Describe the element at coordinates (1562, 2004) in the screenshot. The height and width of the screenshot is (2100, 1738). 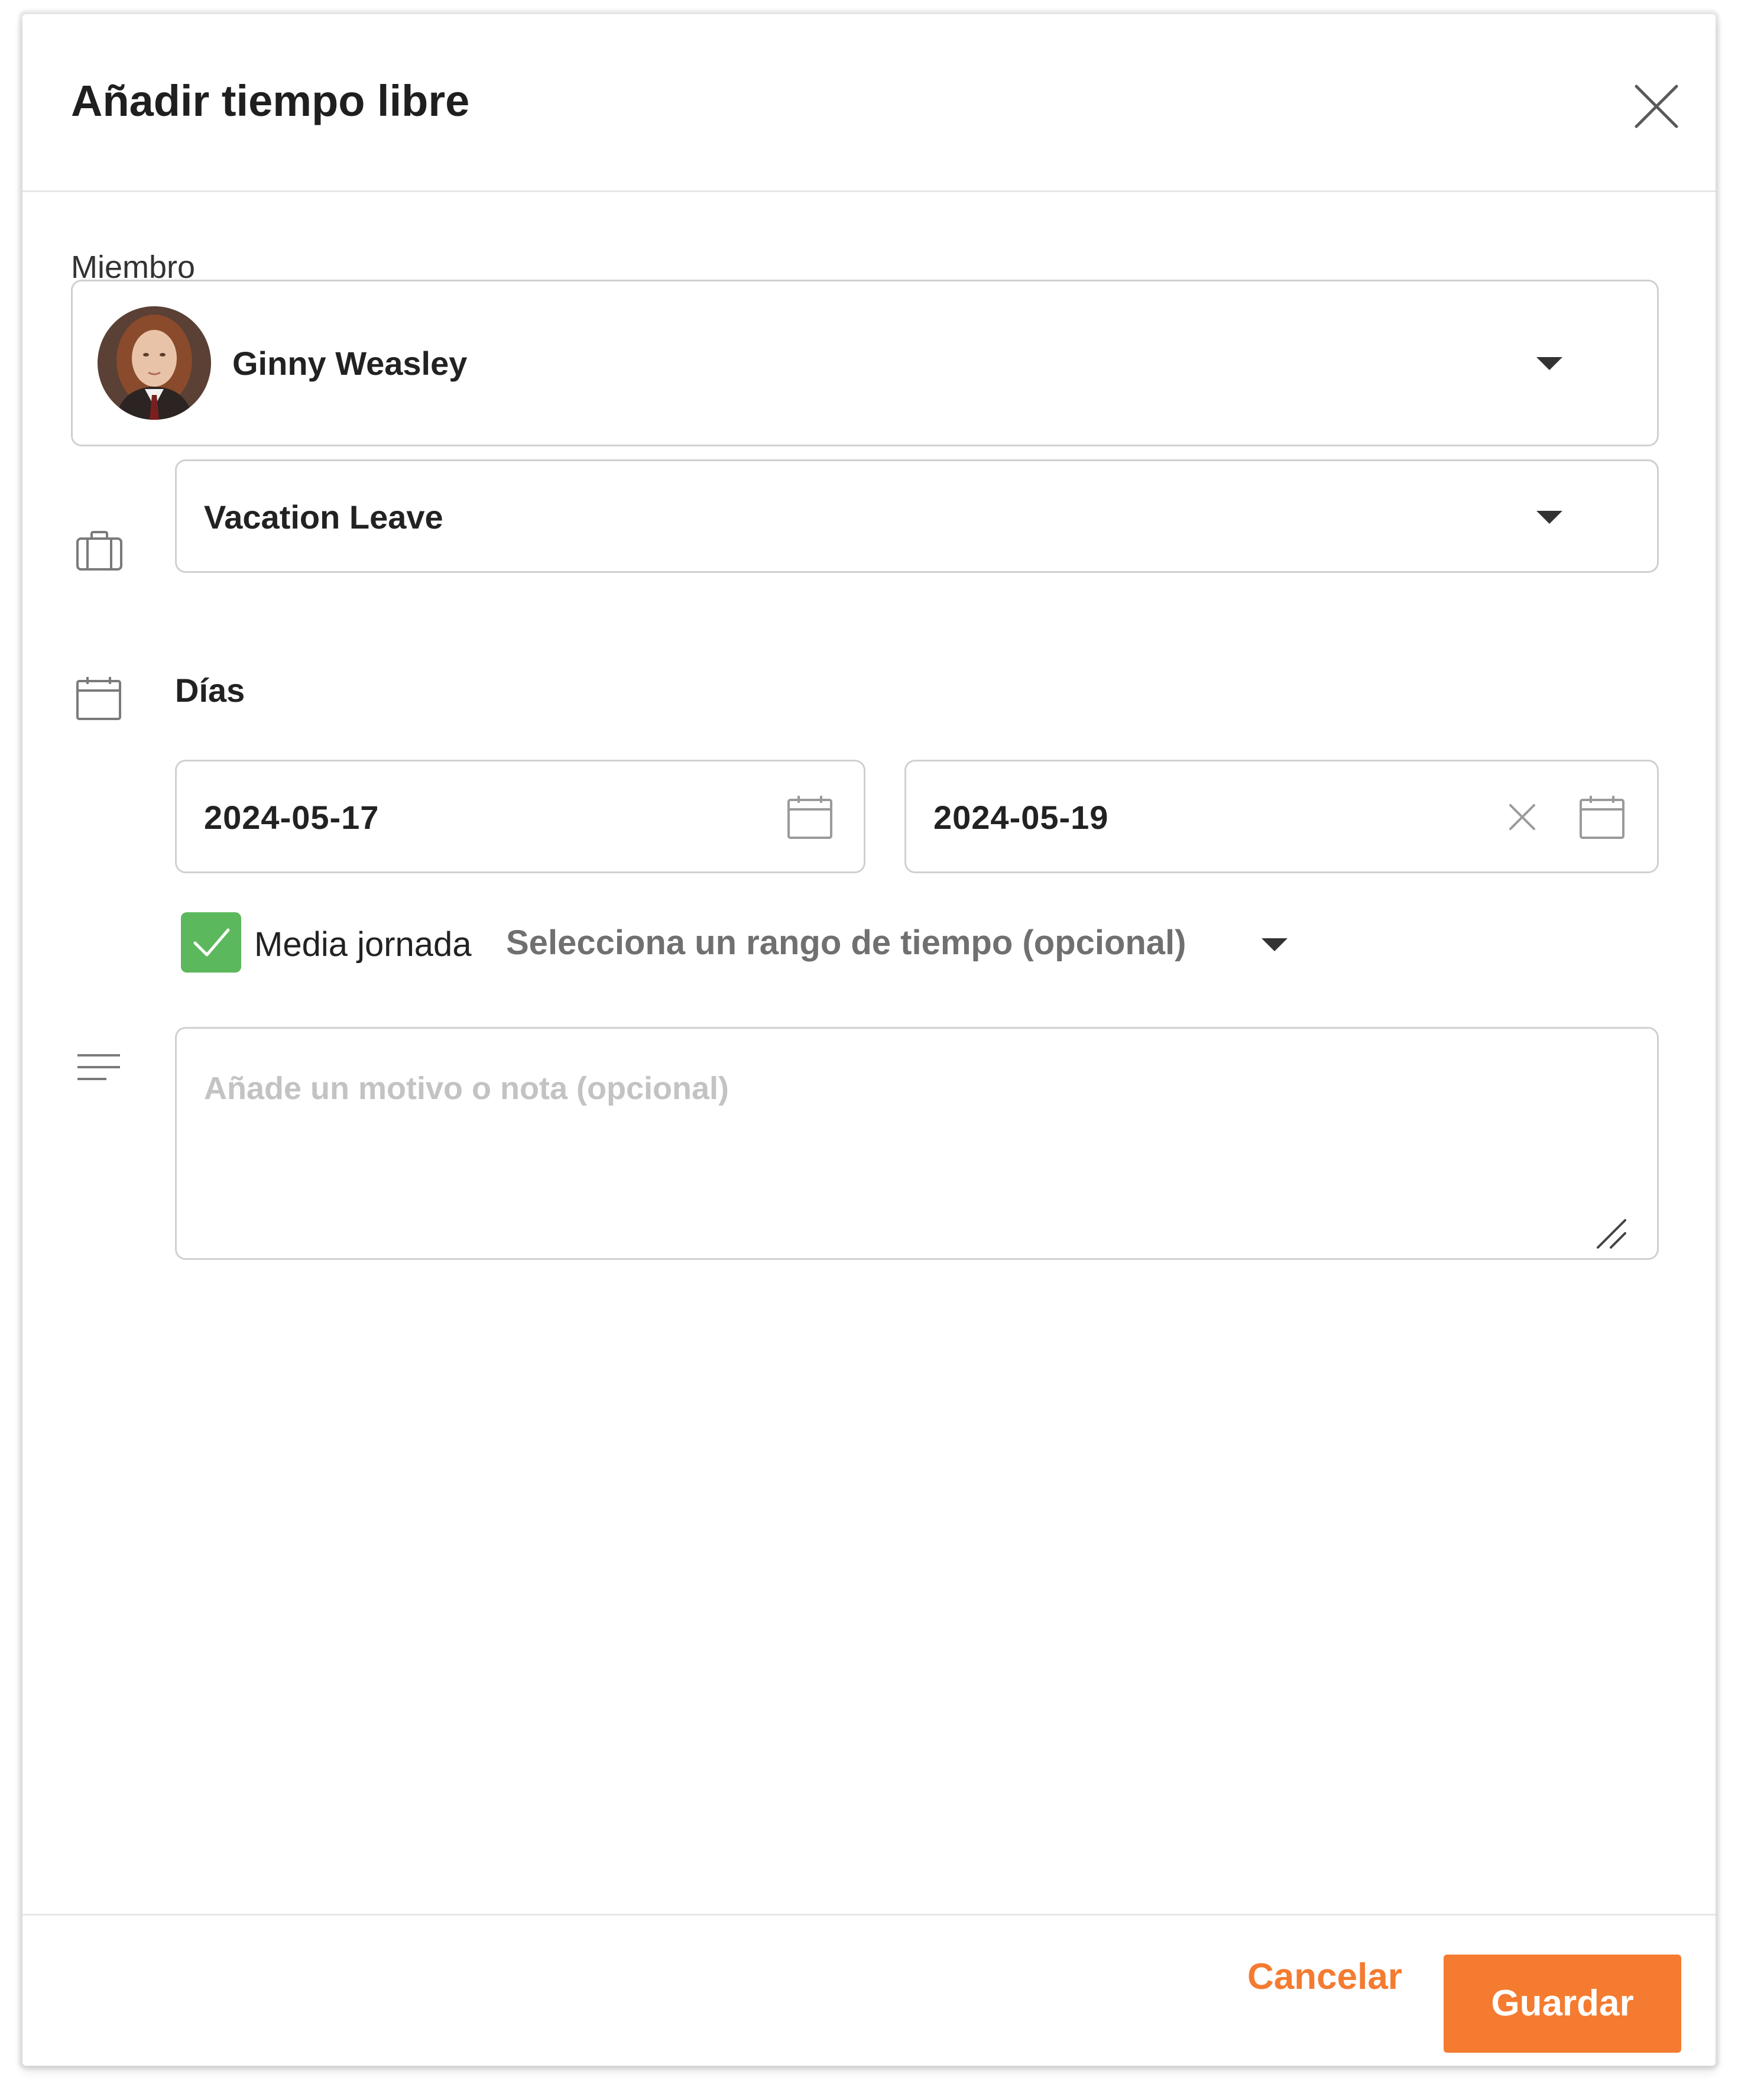
I see `save-button: Guardar` at that location.